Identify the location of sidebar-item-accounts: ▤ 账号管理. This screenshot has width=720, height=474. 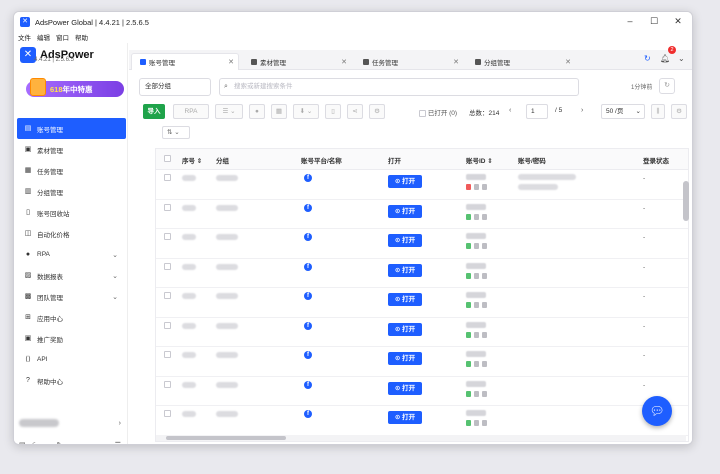
(71, 128).